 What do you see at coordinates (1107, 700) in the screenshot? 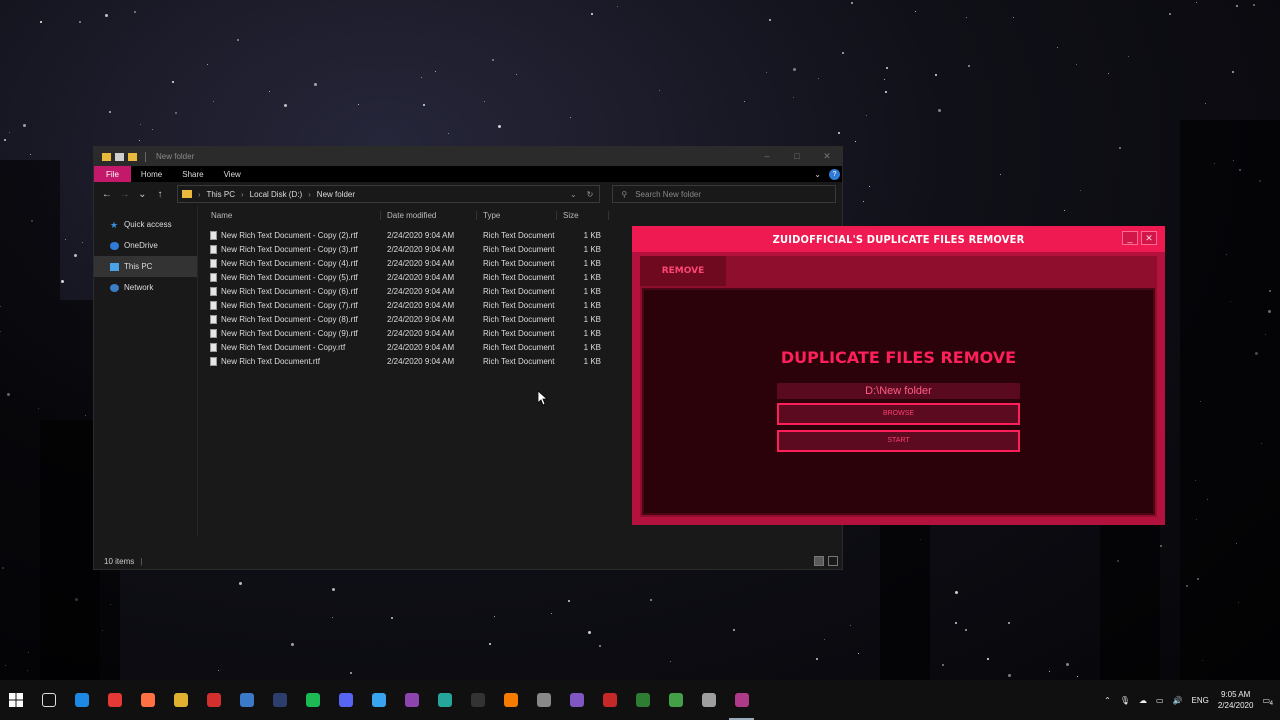
I see `chevron-up-icon: ⌃` at bounding box center [1107, 700].